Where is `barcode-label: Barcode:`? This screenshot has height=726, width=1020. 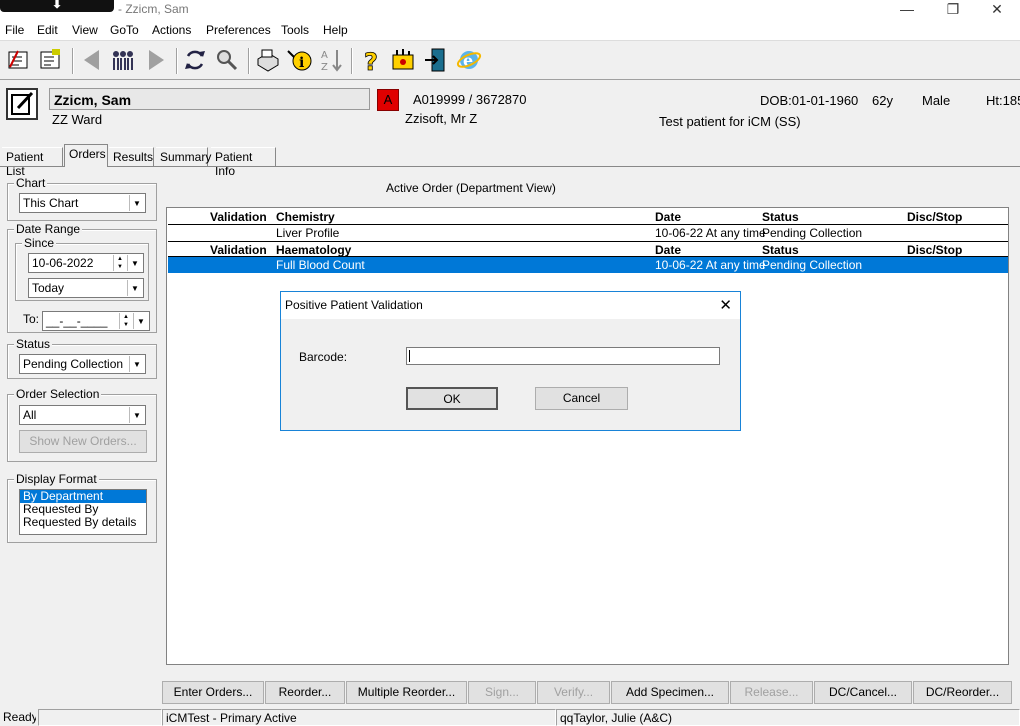 barcode-label: Barcode: is located at coordinates (323, 357).